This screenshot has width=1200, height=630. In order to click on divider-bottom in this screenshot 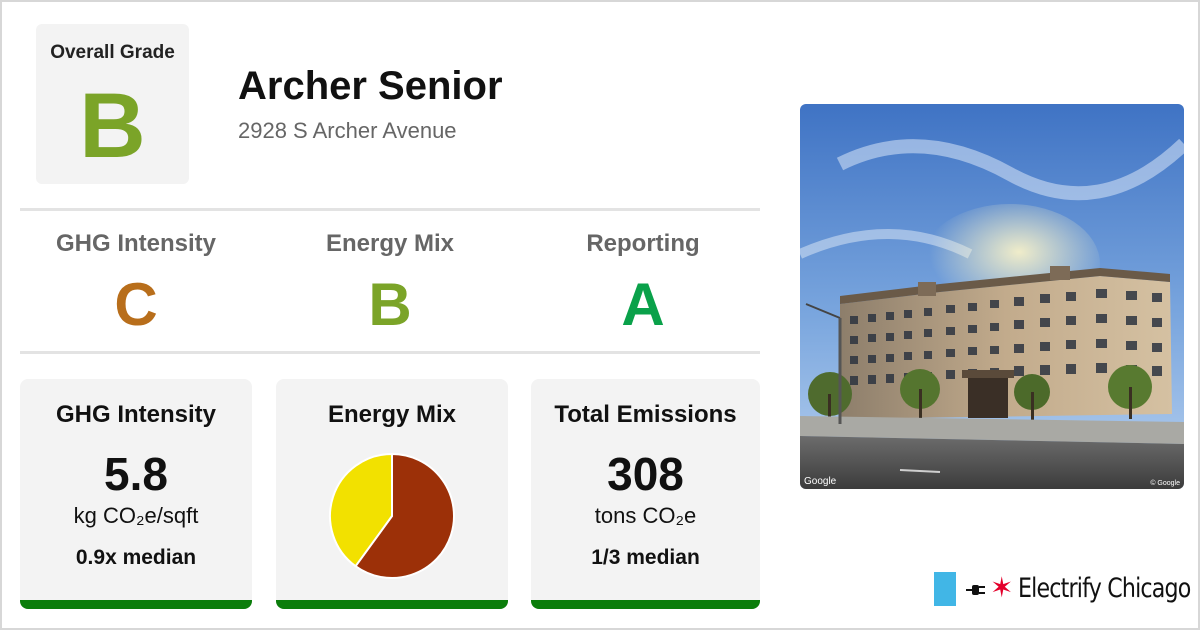, I will do `click(390, 352)`.